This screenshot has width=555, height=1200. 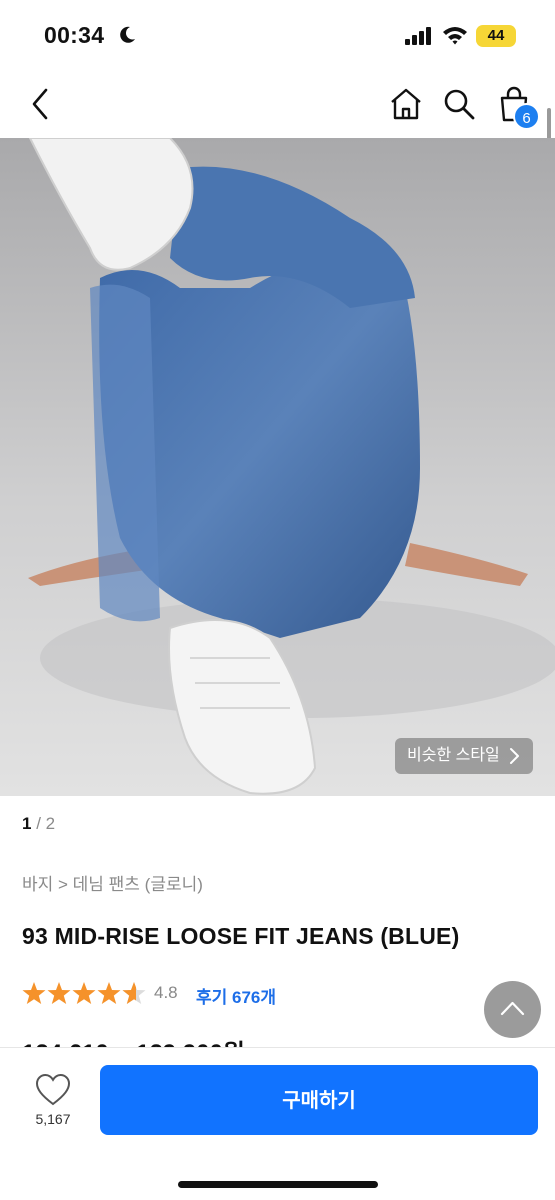 I want to click on nav-bar, so click(x=277, y=104).